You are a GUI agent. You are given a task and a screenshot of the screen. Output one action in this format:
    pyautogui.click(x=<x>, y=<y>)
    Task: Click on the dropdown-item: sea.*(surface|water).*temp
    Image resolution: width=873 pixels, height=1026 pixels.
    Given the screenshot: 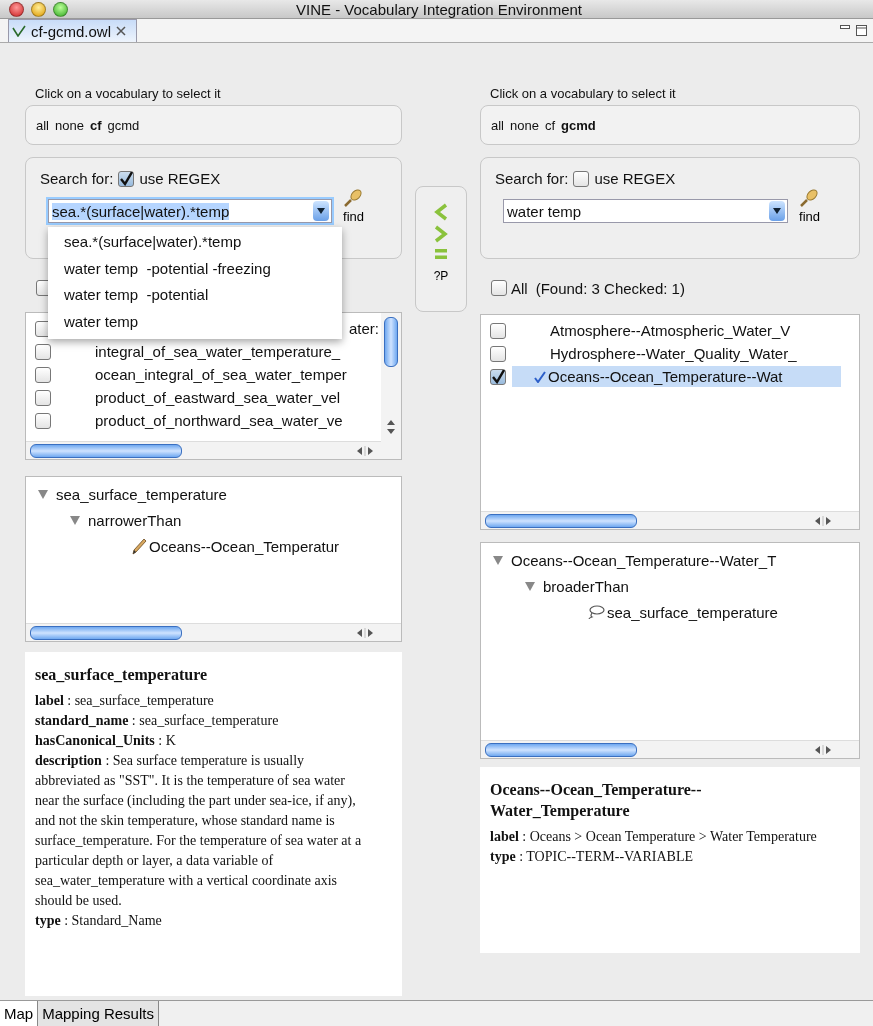 What is the action you would take?
    pyautogui.click(x=195, y=242)
    